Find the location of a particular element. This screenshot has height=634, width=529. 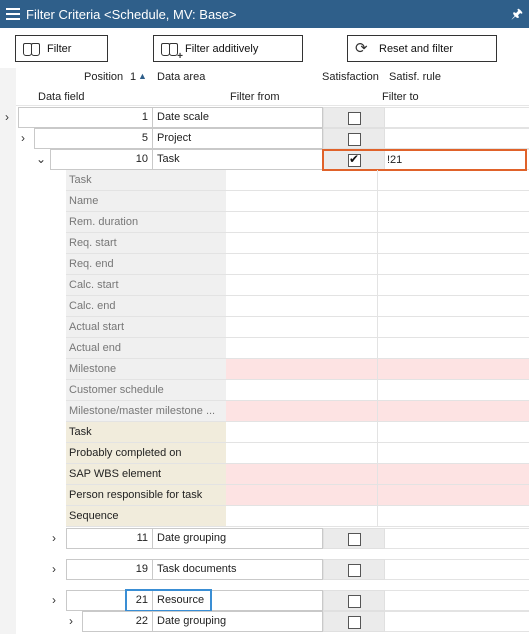

filter-field-row: Milestone is located at coordinates (297, 369).